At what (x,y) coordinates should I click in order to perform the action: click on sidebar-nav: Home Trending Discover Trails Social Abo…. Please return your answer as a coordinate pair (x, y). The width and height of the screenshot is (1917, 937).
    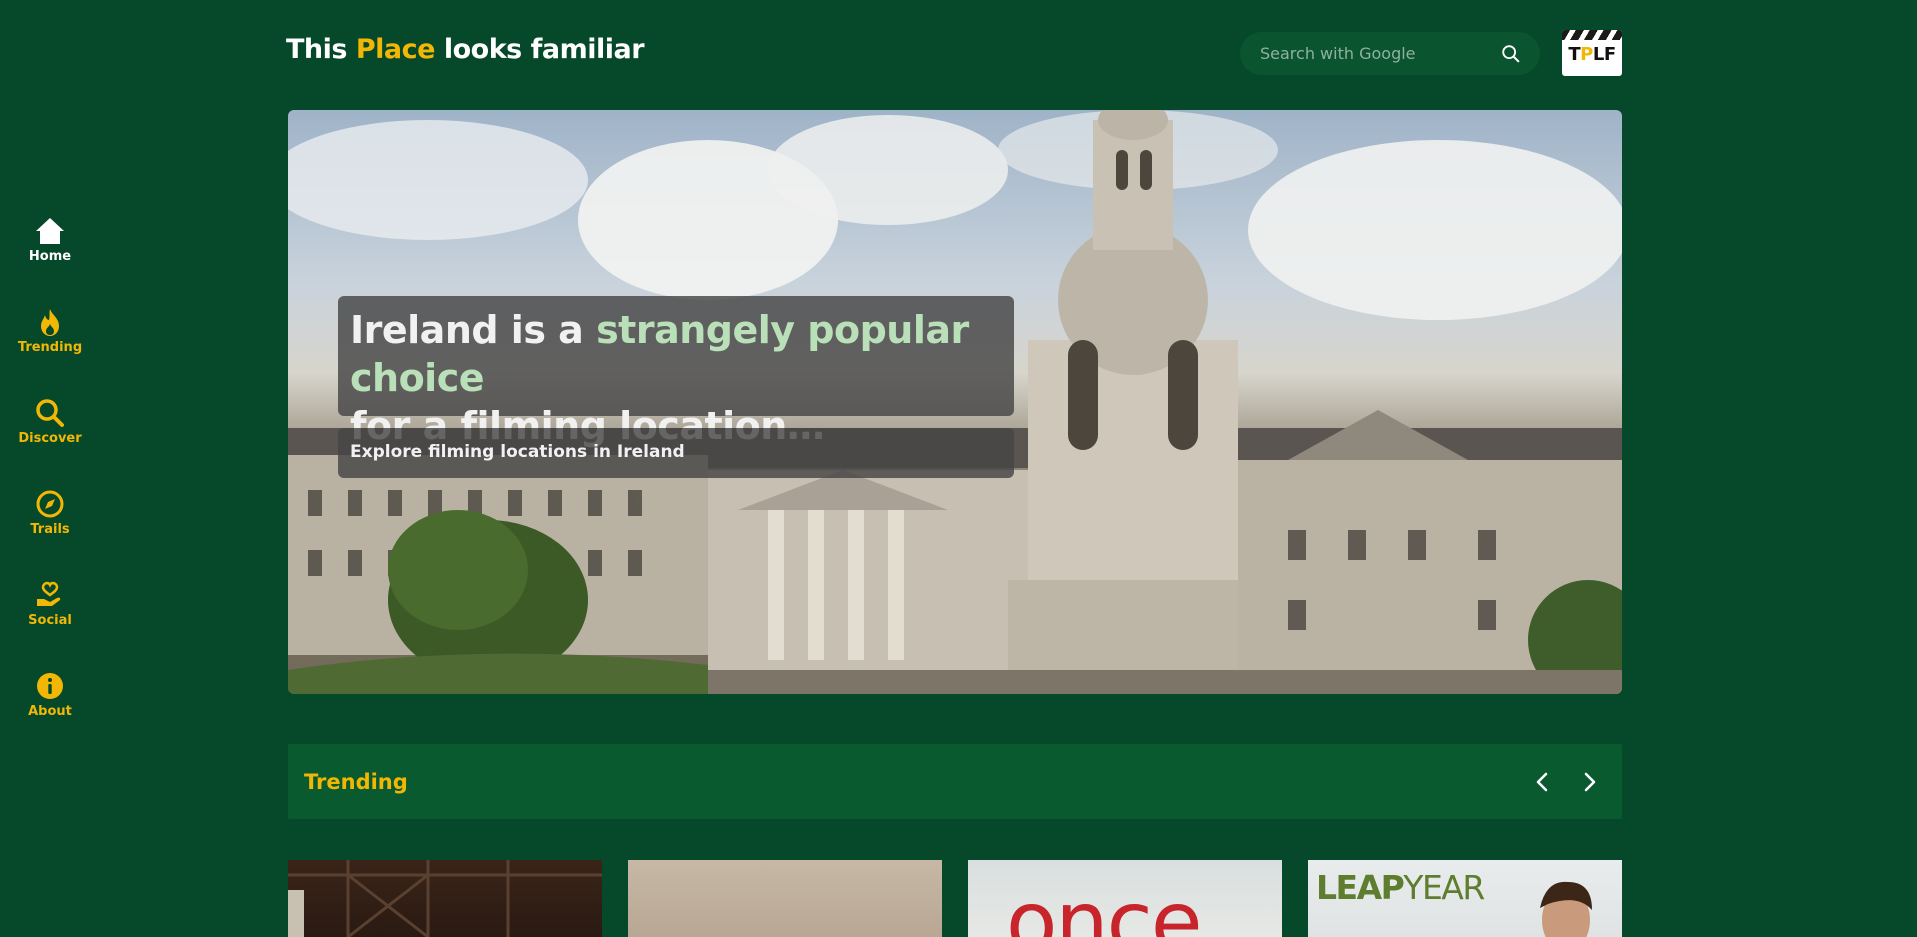
    Looking at the image, I should click on (50, 478).